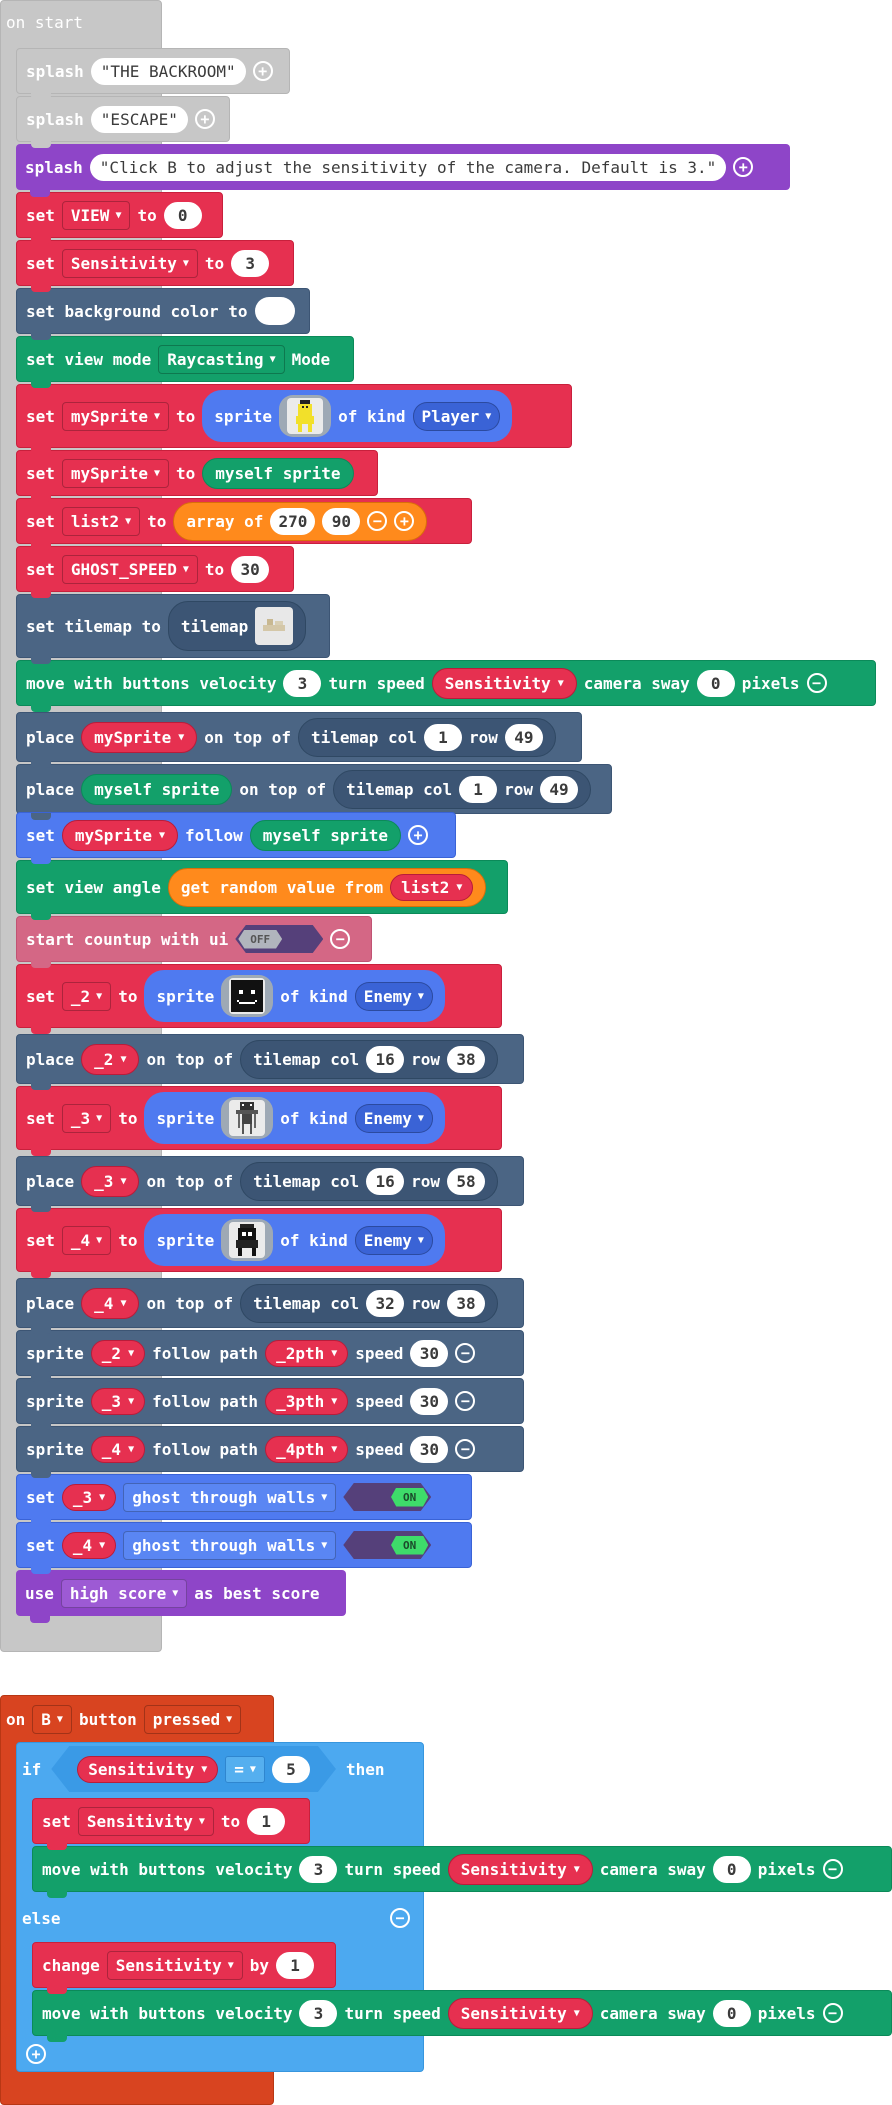  What do you see at coordinates (270, 1404) in the screenshot?
I see `follow-path-3-block: sprite _3 ▼ follow path _3pth ▼ speed 30 −` at bounding box center [270, 1404].